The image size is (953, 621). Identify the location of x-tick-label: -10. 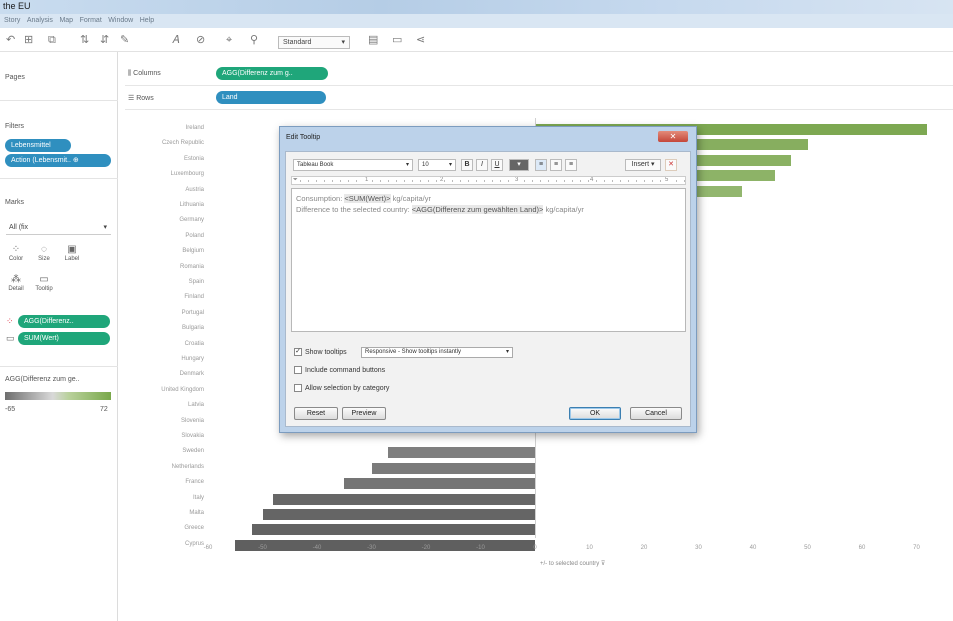
(480, 548).